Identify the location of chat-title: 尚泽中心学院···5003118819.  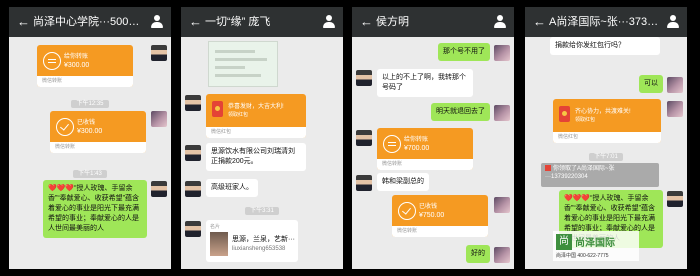
(89, 22).